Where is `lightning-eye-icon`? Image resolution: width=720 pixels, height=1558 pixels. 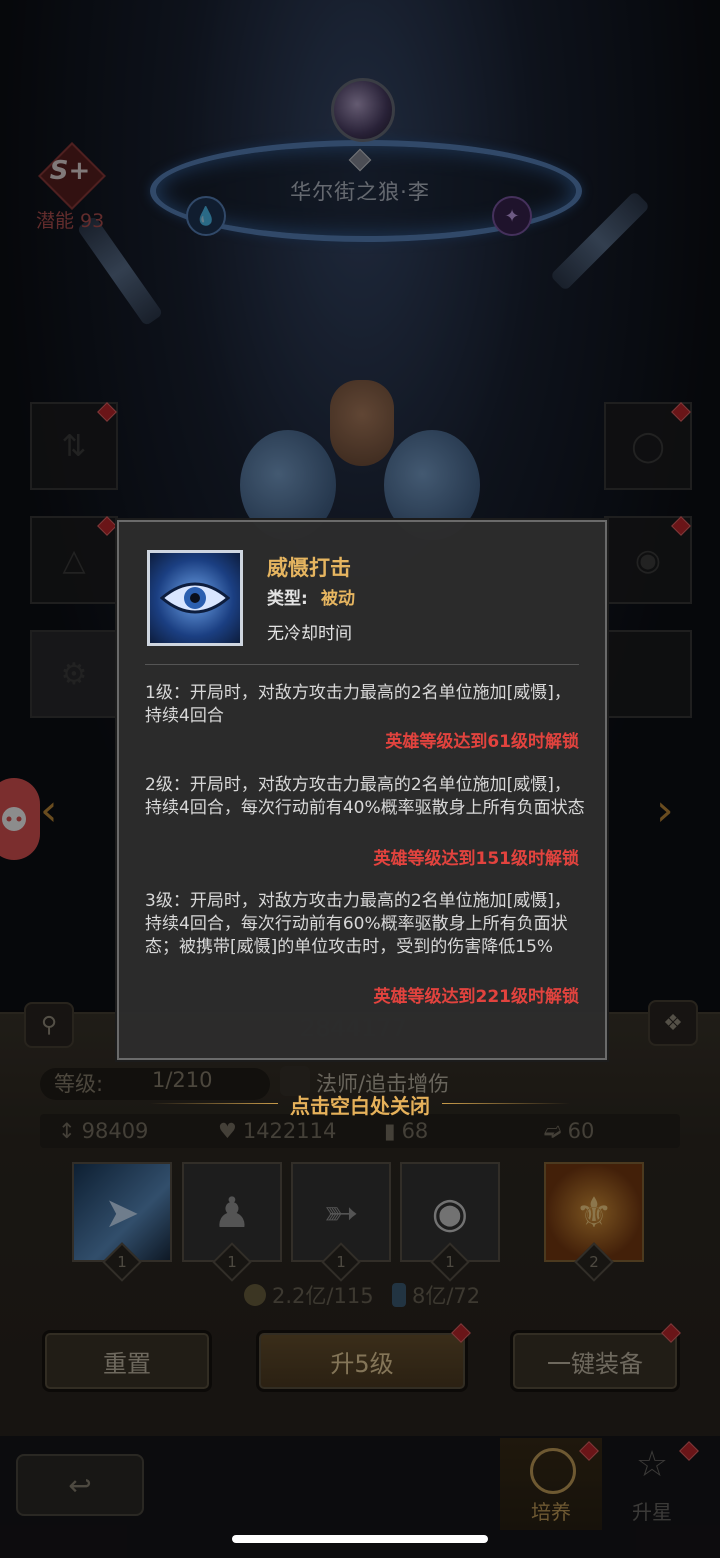 lightning-eye-icon is located at coordinates (195, 598).